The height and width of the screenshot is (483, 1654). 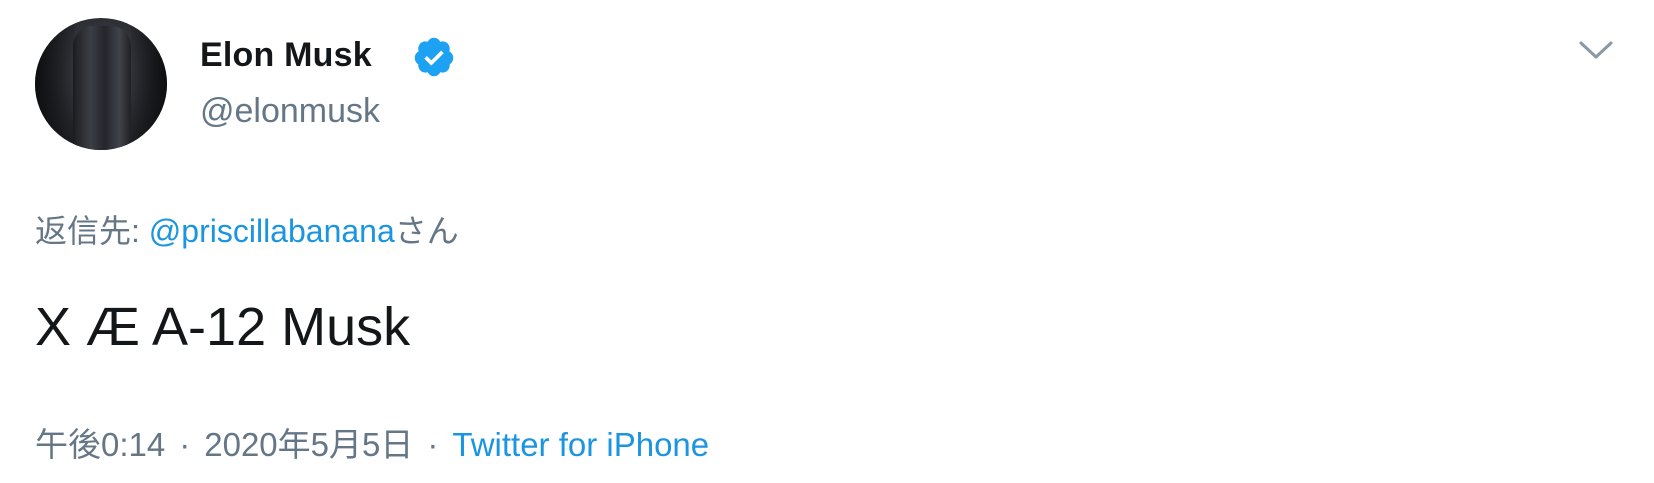 I want to click on reply-prefix: 返信先:, so click(x=92, y=231).